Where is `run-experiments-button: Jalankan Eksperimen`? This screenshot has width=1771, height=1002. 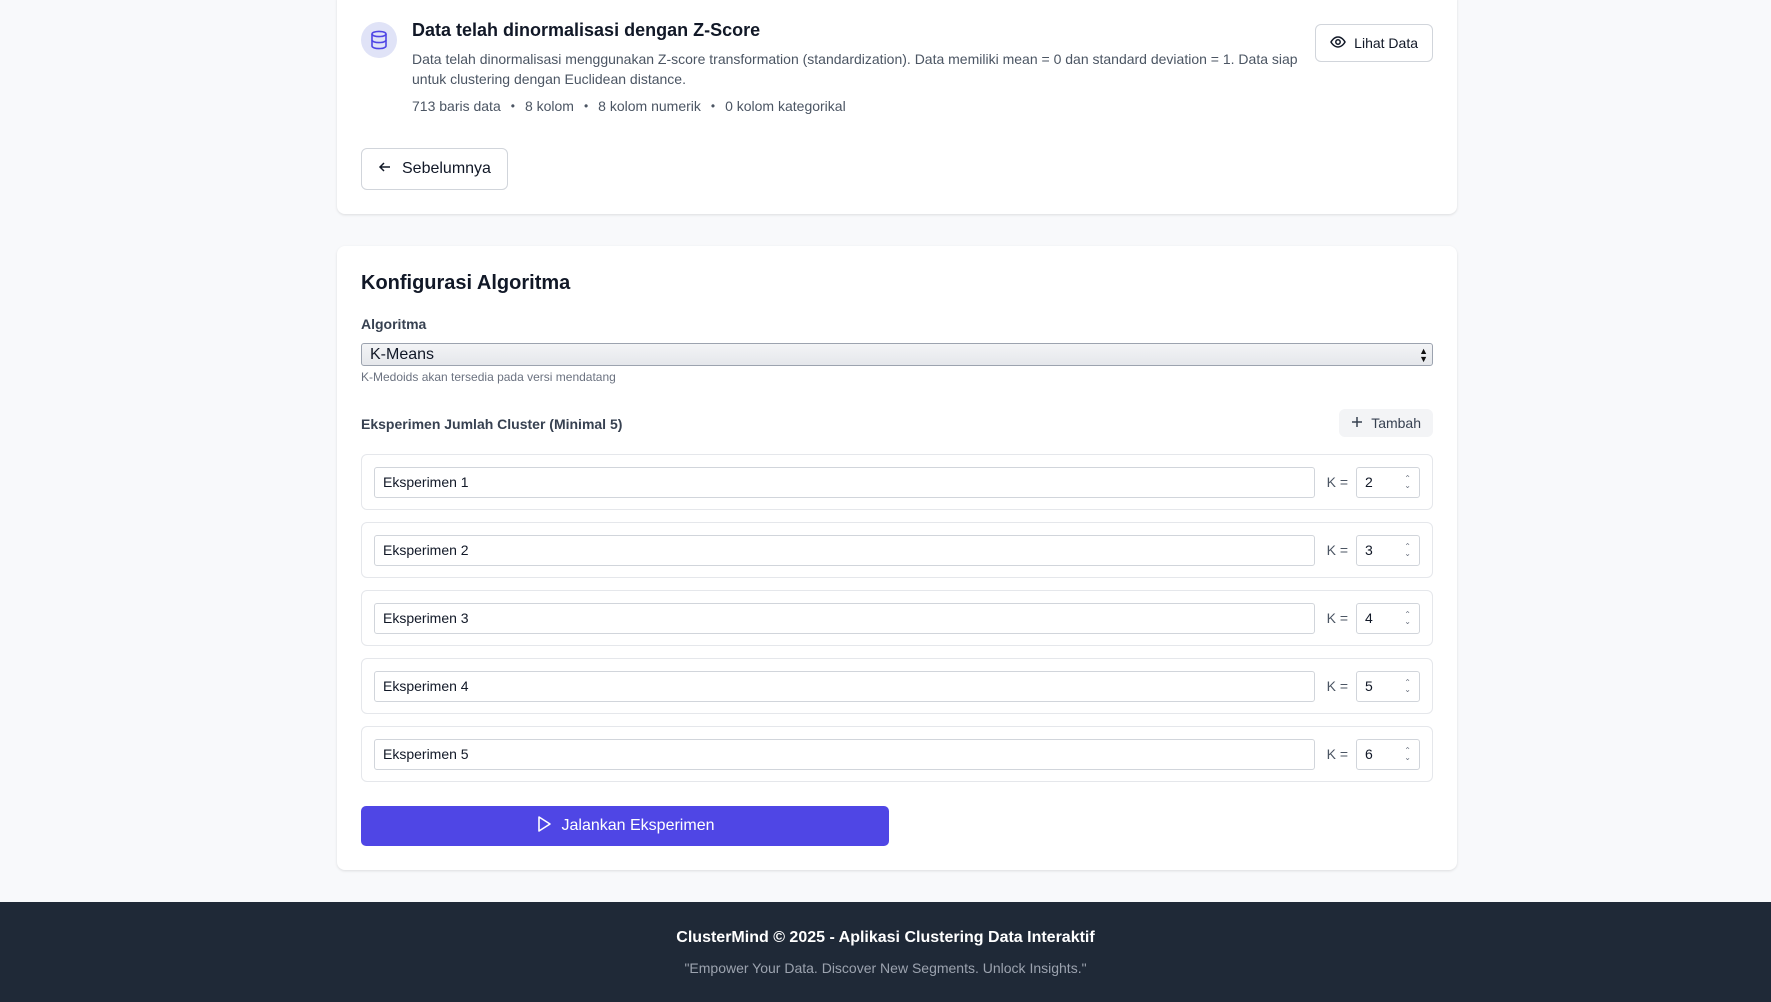
run-experiments-button: Jalankan Eksperimen is located at coordinates (625, 826).